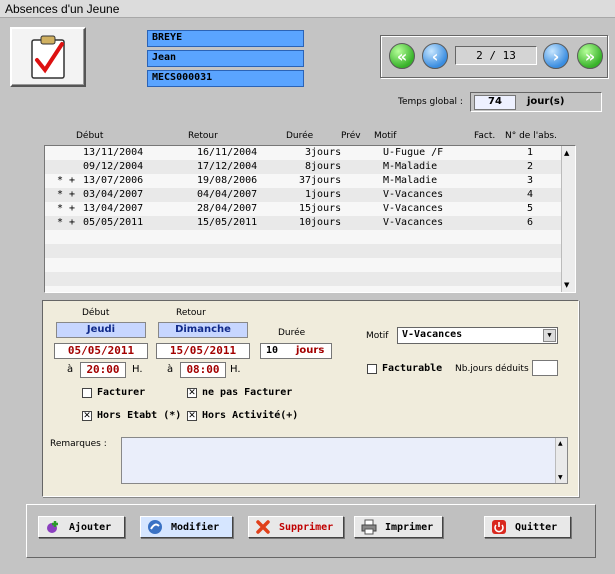  I want to click on firstname-field: Jean, so click(225, 58).